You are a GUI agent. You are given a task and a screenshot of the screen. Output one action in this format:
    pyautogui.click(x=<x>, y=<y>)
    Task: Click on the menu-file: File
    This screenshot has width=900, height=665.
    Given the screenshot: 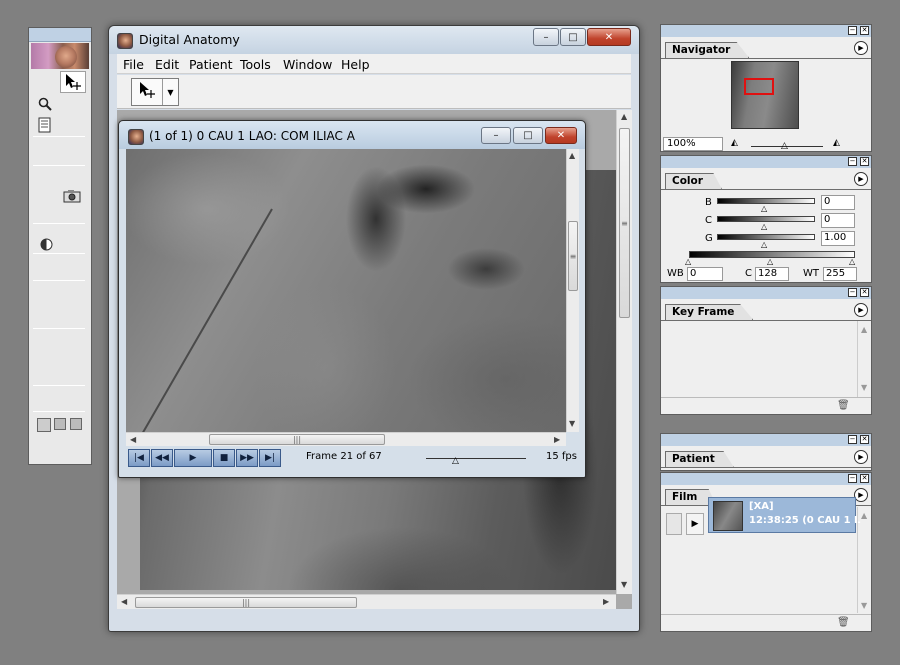 What is the action you would take?
    pyautogui.click(x=133, y=64)
    